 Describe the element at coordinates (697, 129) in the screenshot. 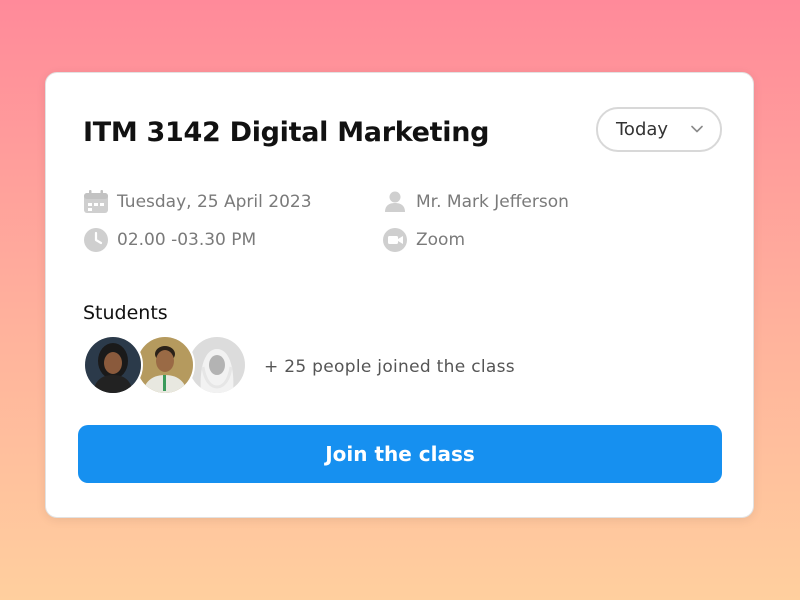

I see `chevron-down-icon` at that location.